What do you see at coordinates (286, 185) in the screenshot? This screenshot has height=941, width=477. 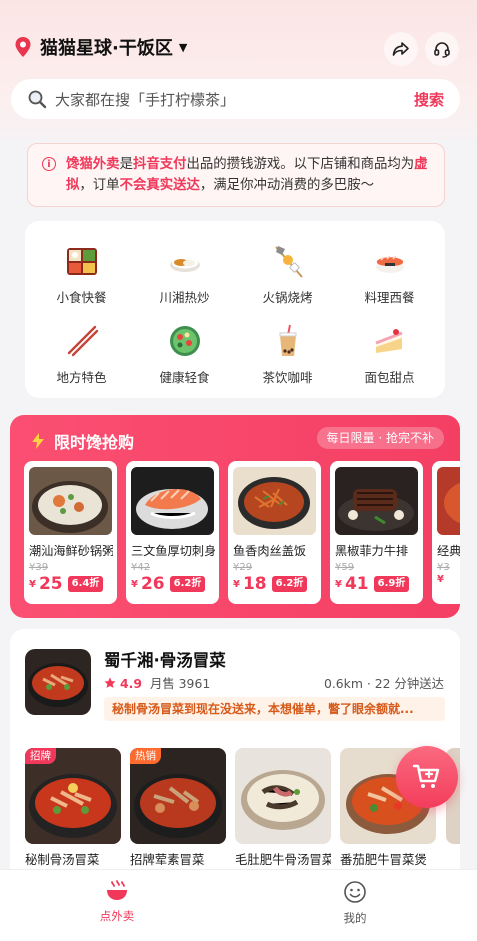 I see `notice-text-4: ，满足你冲动消费的多巴胺～` at bounding box center [286, 185].